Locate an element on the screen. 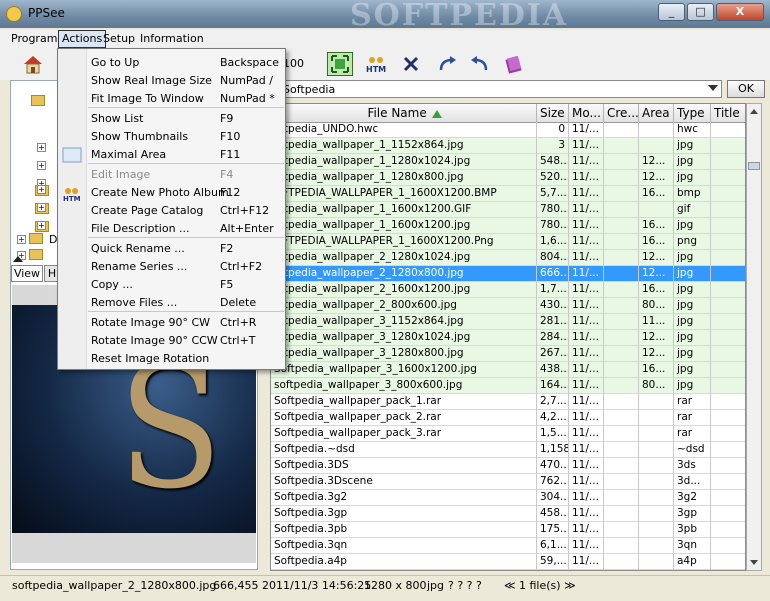  menu-item-file-description: File Description ... Alt+Enter is located at coordinates (171, 229).